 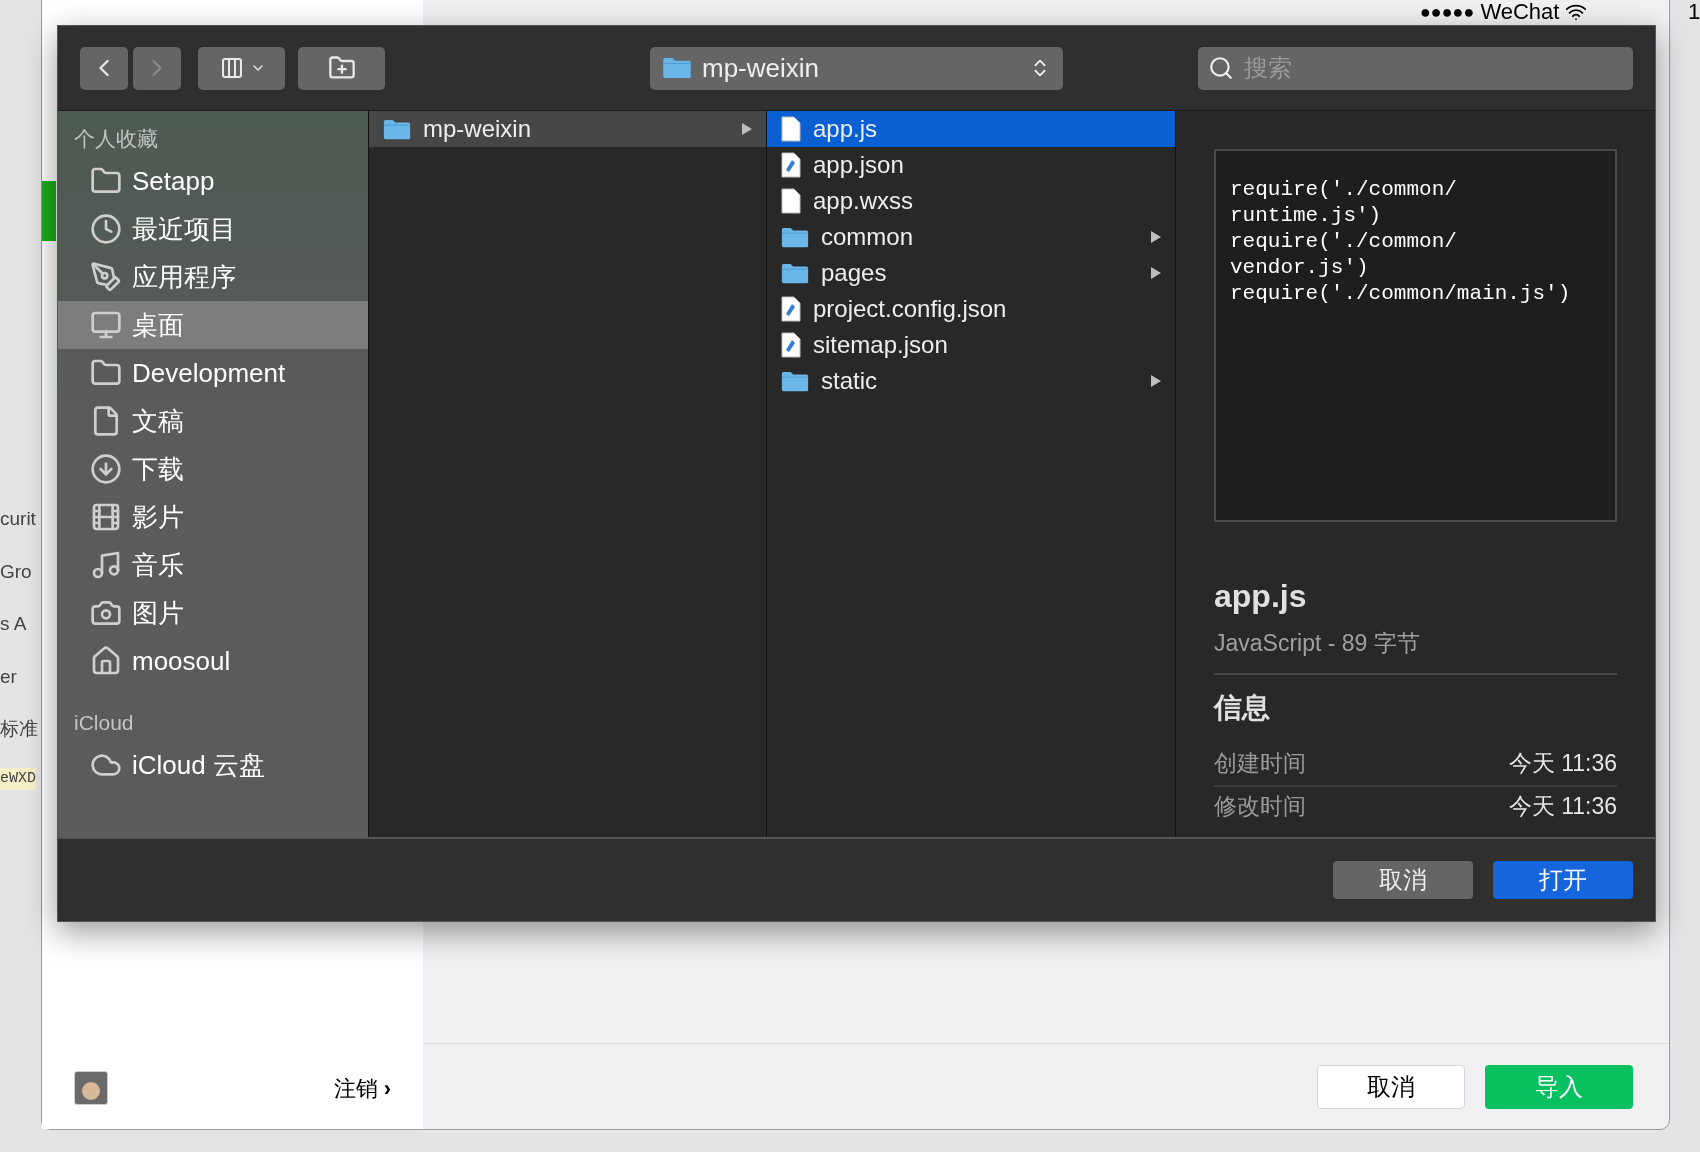 What do you see at coordinates (213, 613) in the screenshot?
I see `sidebar-item: 图片` at bounding box center [213, 613].